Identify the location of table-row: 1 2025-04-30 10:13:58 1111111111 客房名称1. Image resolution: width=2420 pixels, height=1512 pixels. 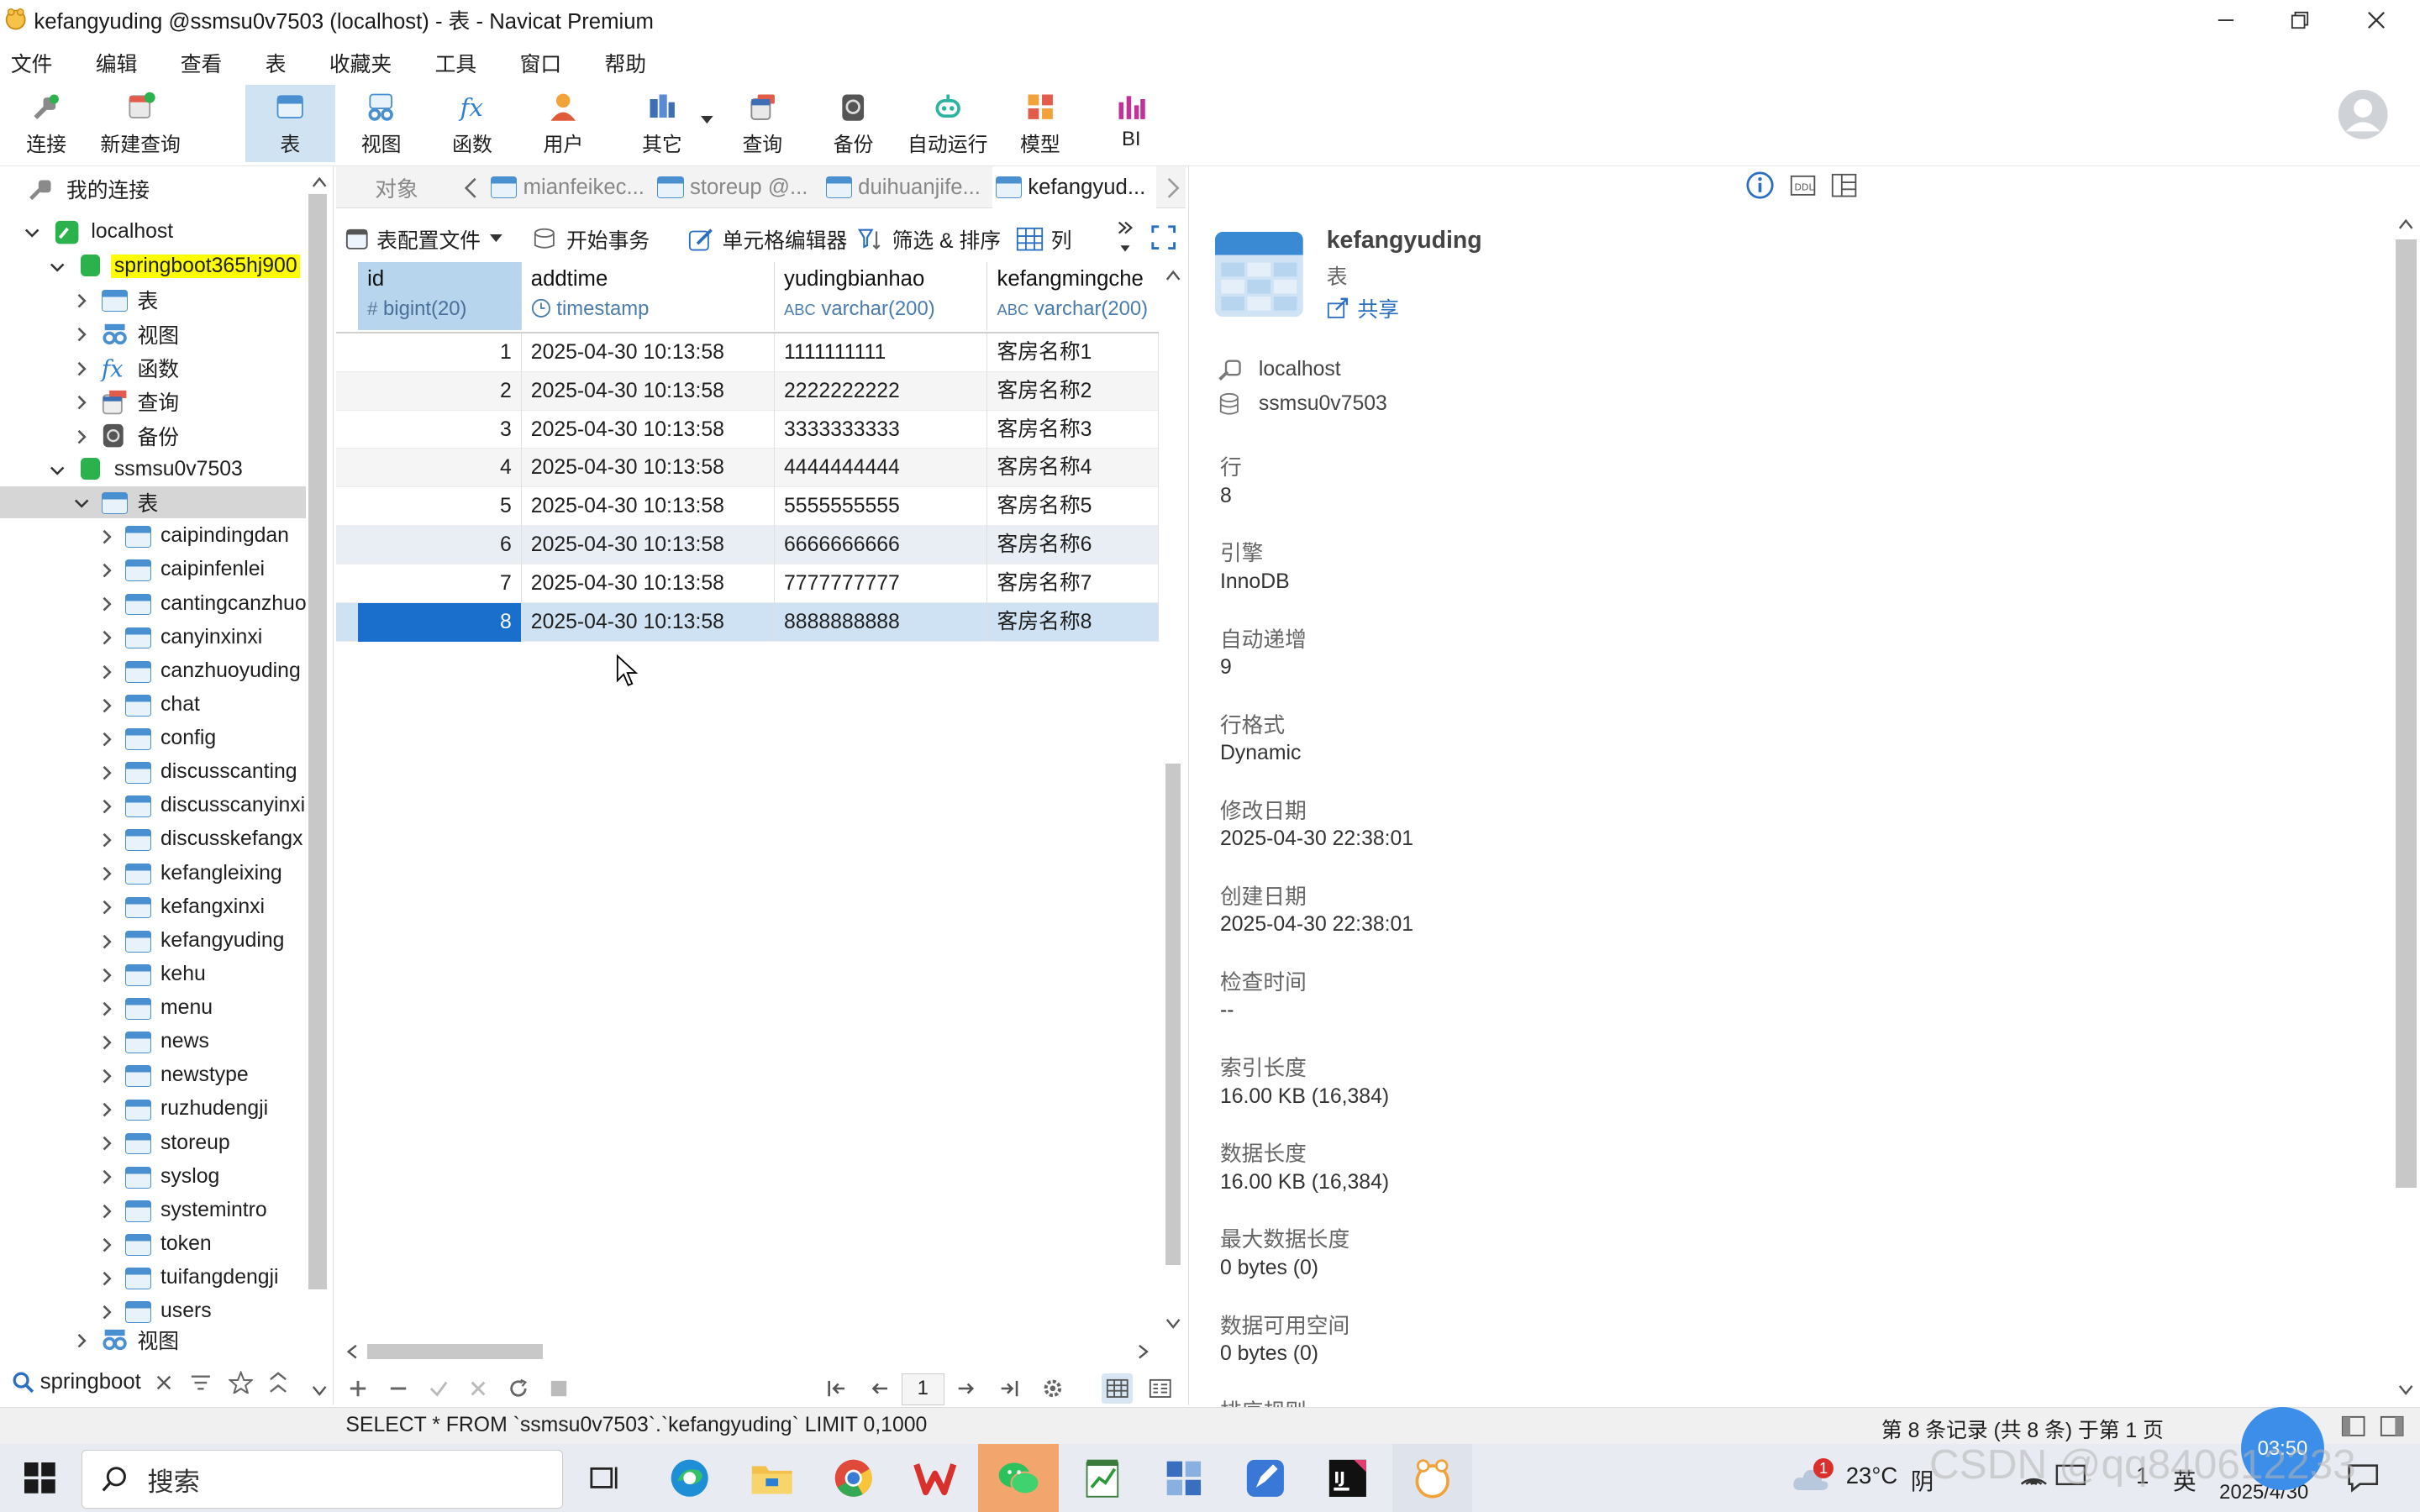
(748, 352).